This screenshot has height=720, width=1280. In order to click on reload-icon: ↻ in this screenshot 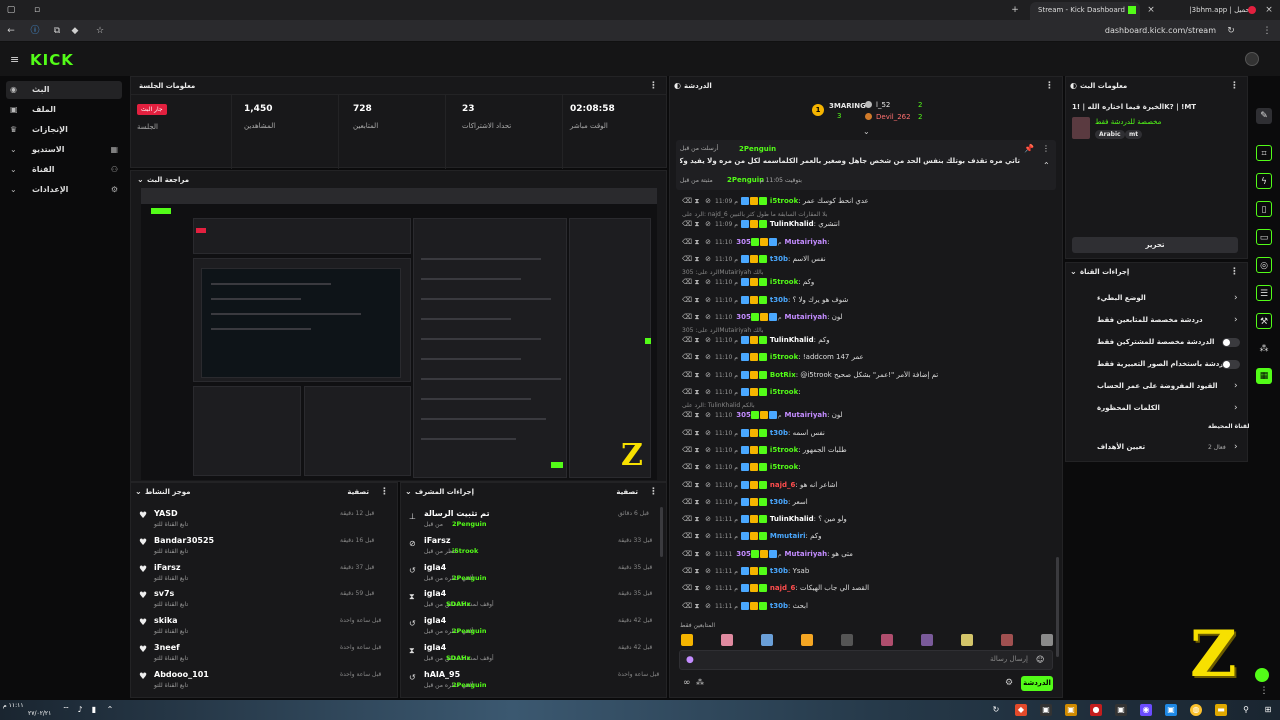, I will do `click(1231, 31)`.